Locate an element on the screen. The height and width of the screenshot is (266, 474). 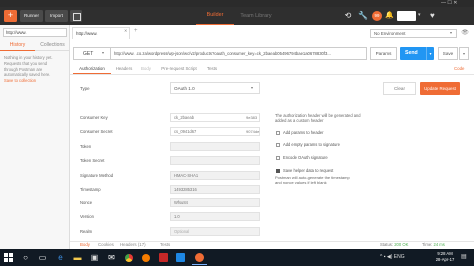
checkbox-checked is located at coordinates (278, 170).